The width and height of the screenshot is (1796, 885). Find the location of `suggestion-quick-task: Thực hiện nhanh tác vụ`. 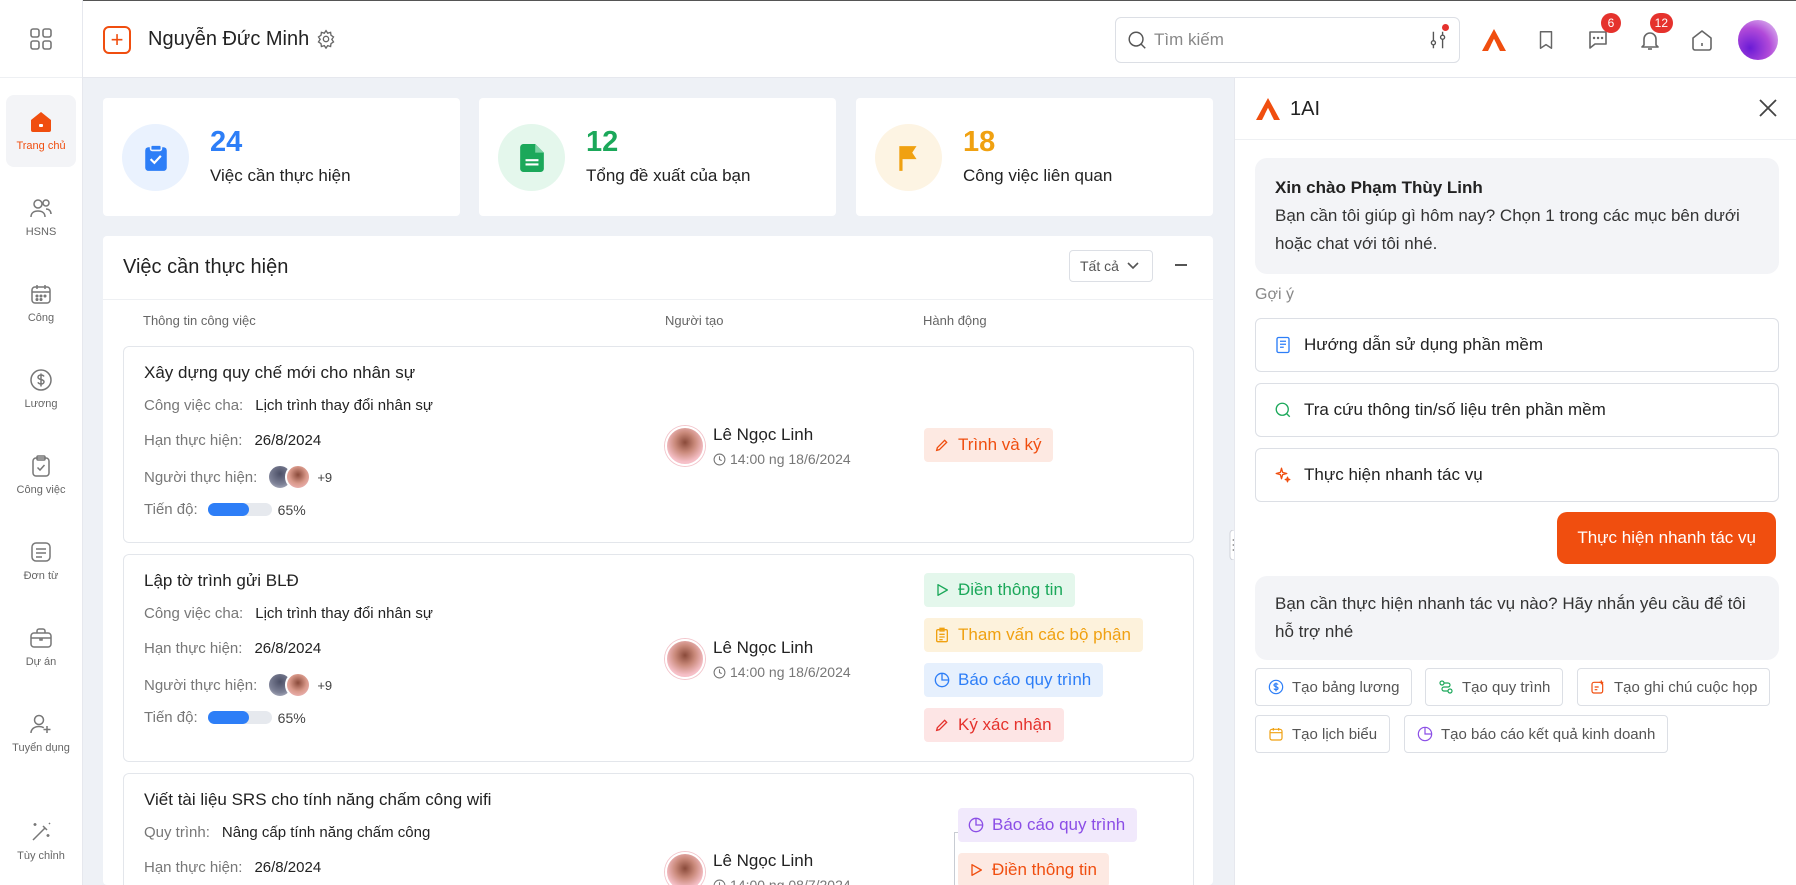

suggestion-quick-task: Thực hiện nhanh tác vụ is located at coordinates (1517, 475).